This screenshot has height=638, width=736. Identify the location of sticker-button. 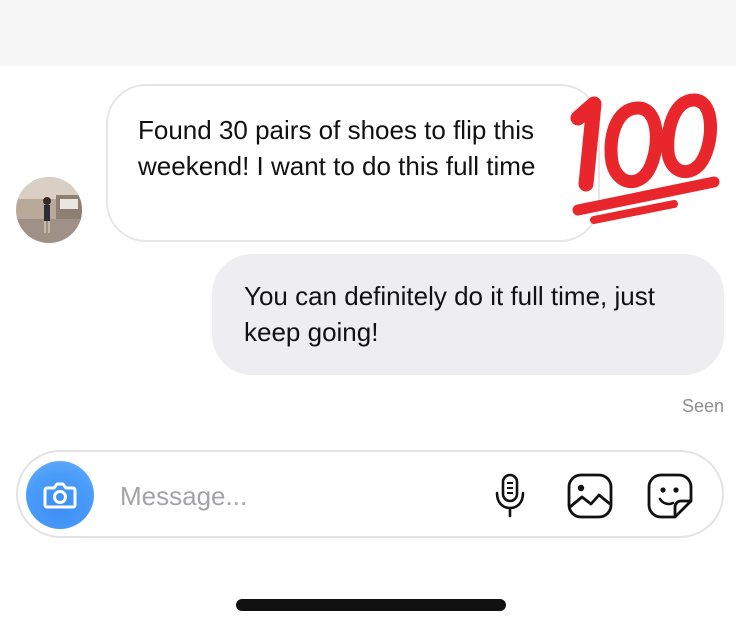
(670, 496).